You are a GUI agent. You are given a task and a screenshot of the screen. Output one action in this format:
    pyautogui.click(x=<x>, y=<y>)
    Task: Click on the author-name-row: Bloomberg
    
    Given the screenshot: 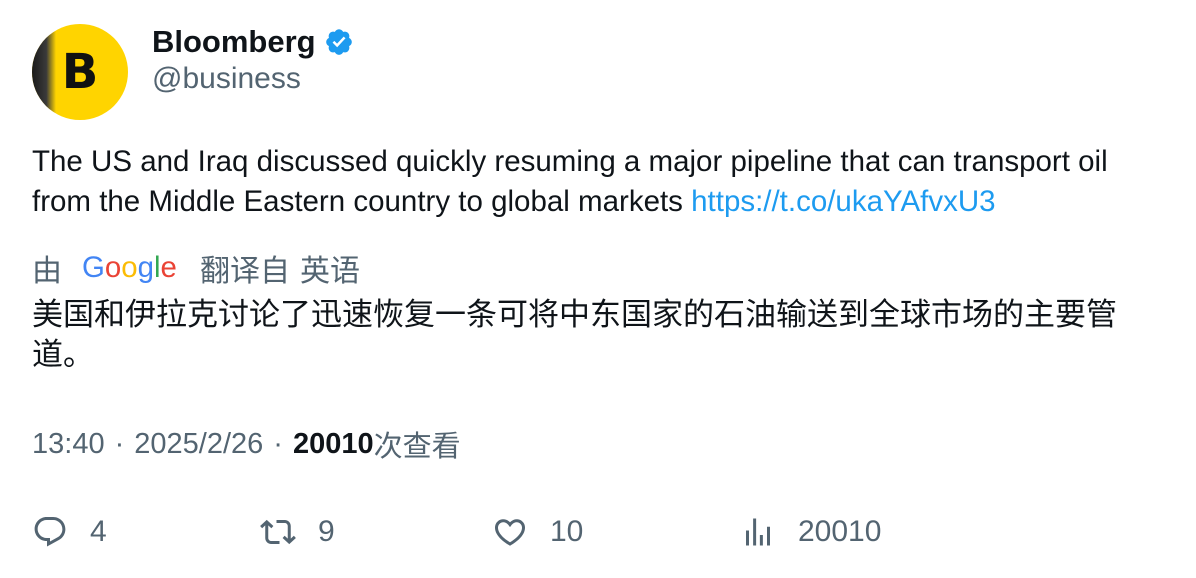 What is the action you would take?
    pyautogui.click(x=253, y=42)
    